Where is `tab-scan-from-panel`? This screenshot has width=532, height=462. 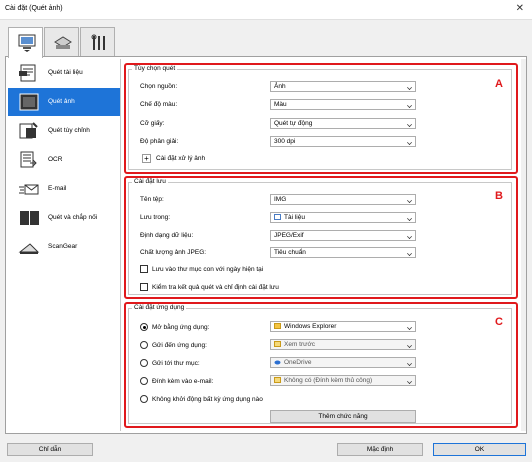 tab-scan-from-panel is located at coordinates (61, 42).